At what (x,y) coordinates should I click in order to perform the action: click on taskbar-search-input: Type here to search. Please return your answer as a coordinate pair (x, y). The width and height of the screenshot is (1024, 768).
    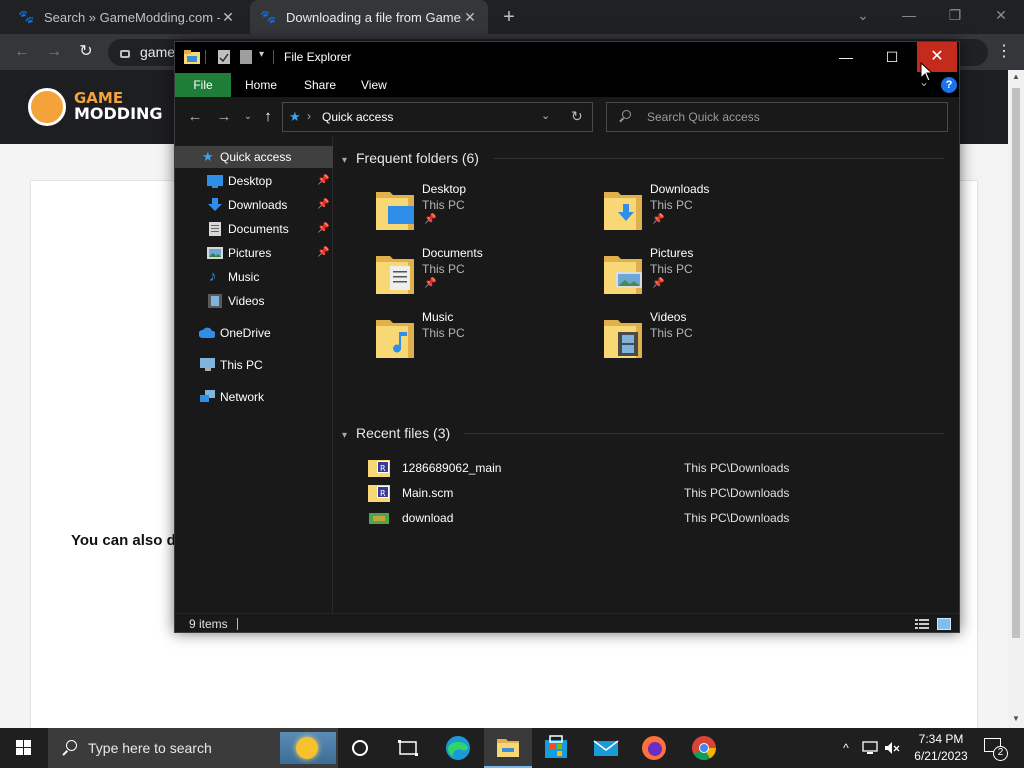
    Looking at the image, I should click on (193, 748).